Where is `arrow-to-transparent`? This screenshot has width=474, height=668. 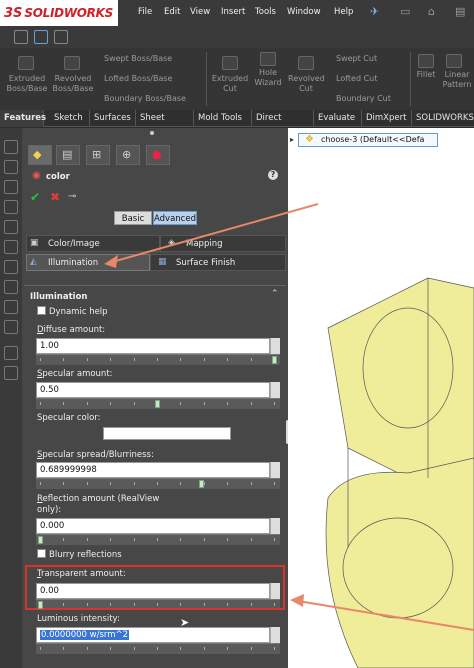
arrow-to-transparent is located at coordinates (385, 615).